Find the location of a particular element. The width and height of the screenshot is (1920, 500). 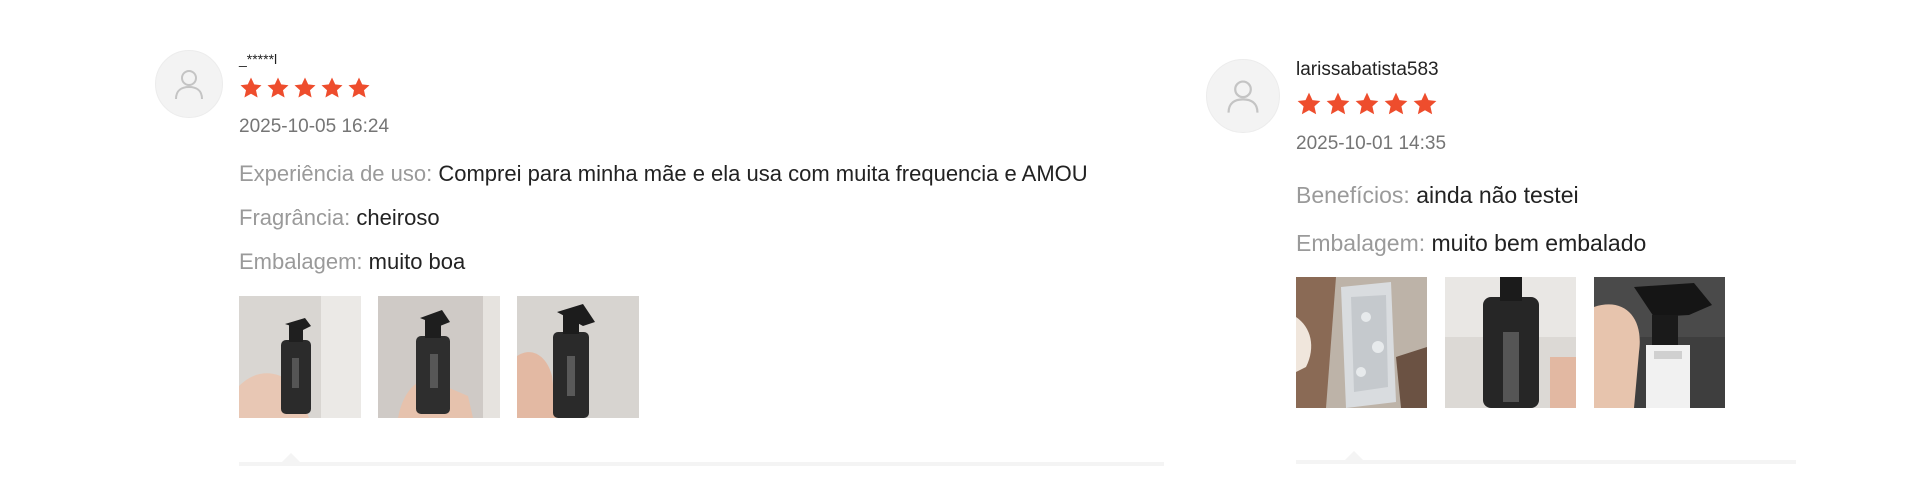

attribute-row: Embalagem: muito boa is located at coordinates (702, 262).